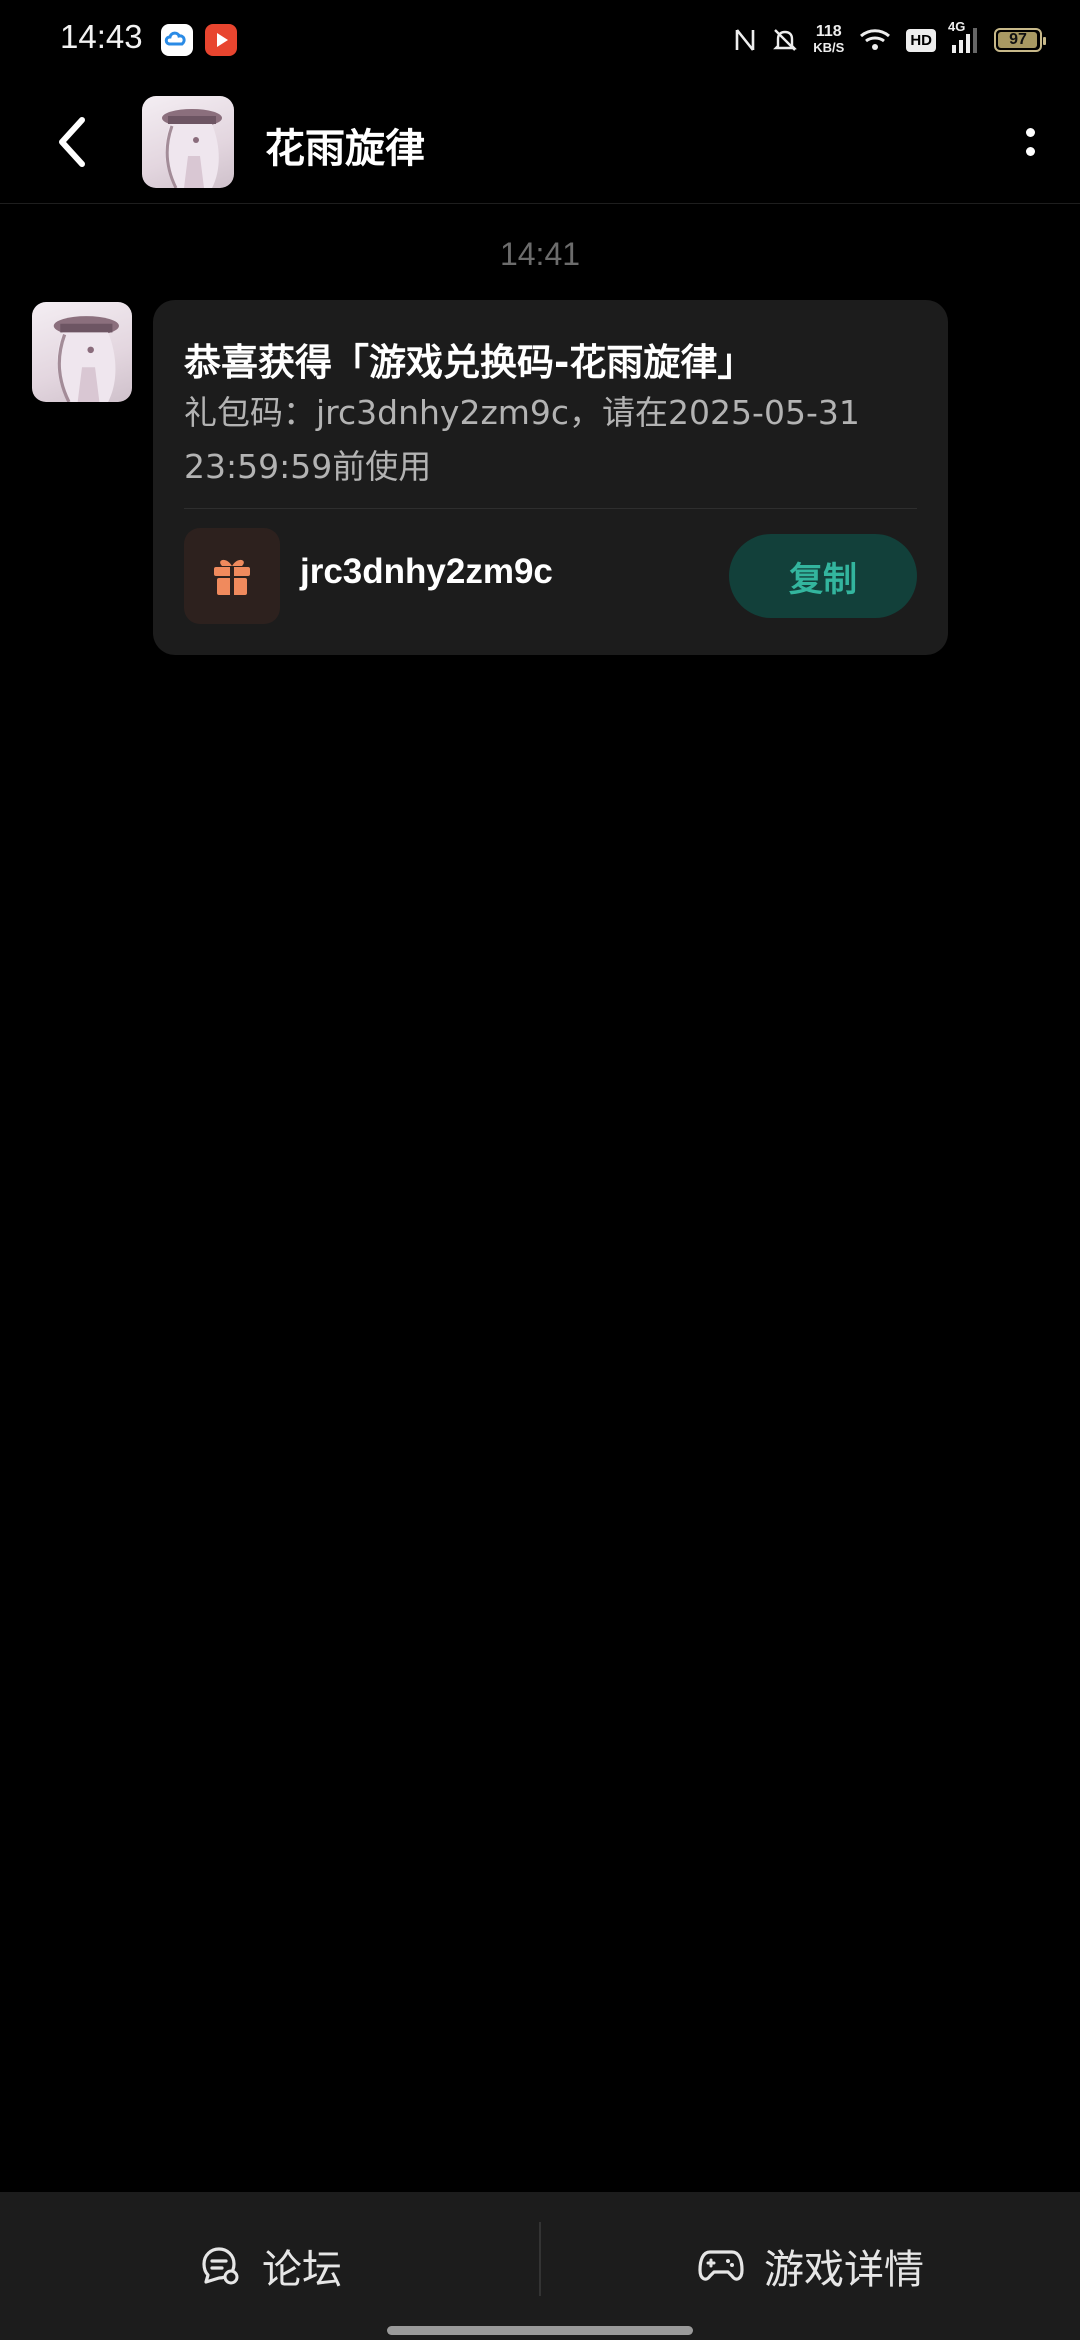 This screenshot has width=1080, height=2340. I want to click on forum-label: 论坛, so click(302, 2270).